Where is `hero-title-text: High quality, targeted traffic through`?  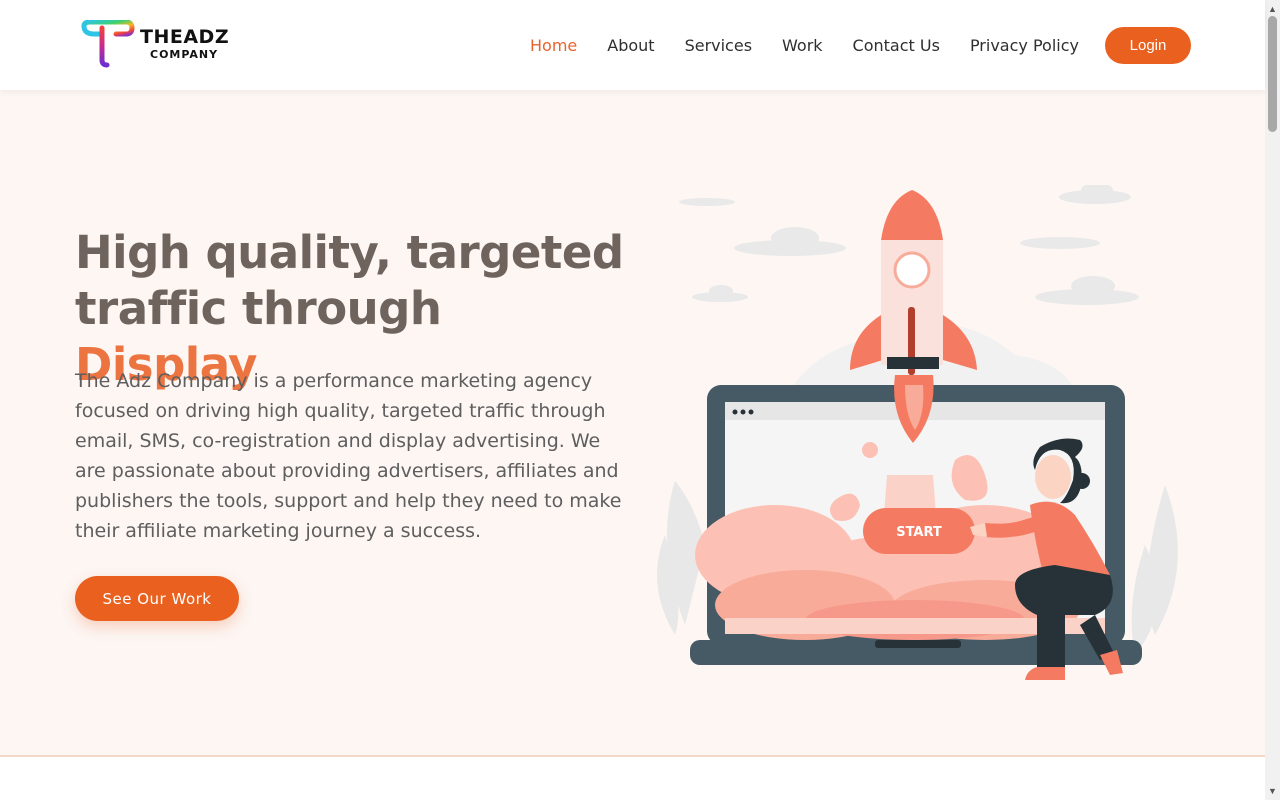 hero-title-text: High quality, targeted traffic through is located at coordinates (349, 280).